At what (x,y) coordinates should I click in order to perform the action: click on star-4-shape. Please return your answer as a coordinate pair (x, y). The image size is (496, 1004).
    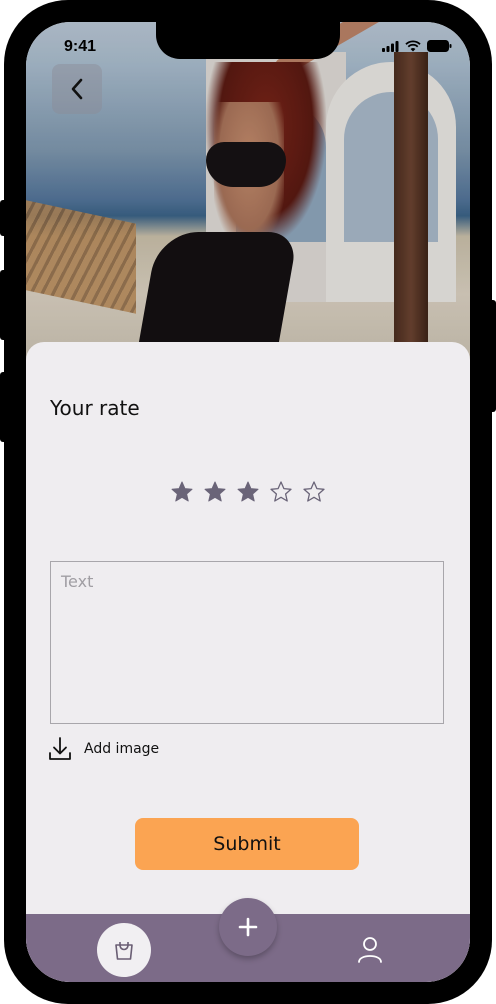
    Looking at the image, I should click on (281, 491).